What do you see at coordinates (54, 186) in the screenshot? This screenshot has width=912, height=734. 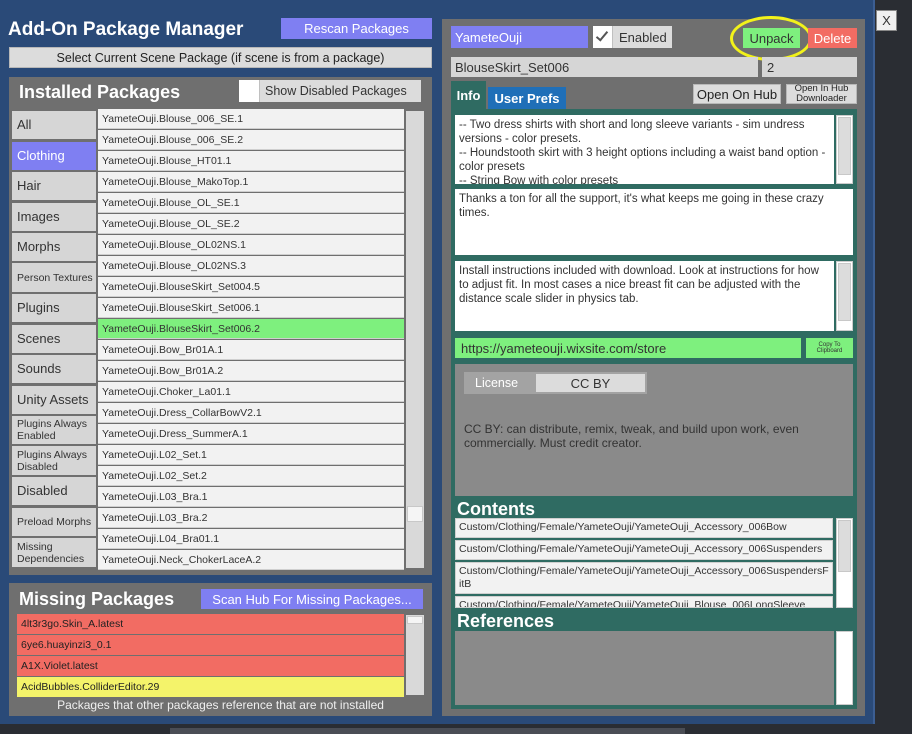 I see `category-hair: Hair` at bounding box center [54, 186].